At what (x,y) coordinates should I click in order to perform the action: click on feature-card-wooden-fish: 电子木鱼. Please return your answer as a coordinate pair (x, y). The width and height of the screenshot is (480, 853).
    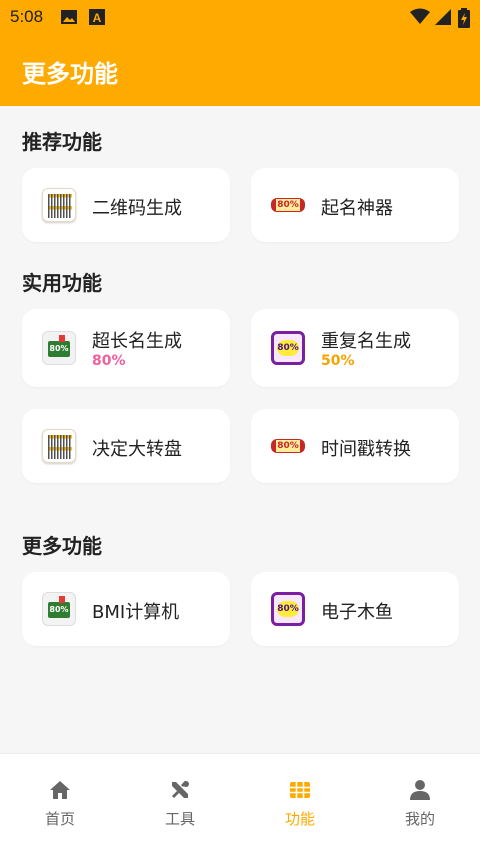
    Looking at the image, I should click on (355, 609).